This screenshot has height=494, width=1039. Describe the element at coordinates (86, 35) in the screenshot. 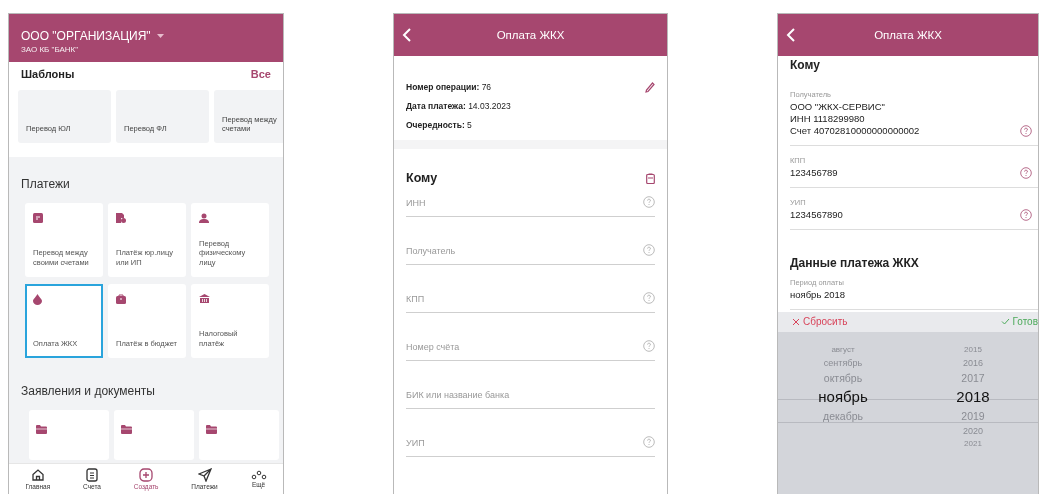

I see `organization-name: ООО "ОРГАНИЗАЦИЯ"` at that location.